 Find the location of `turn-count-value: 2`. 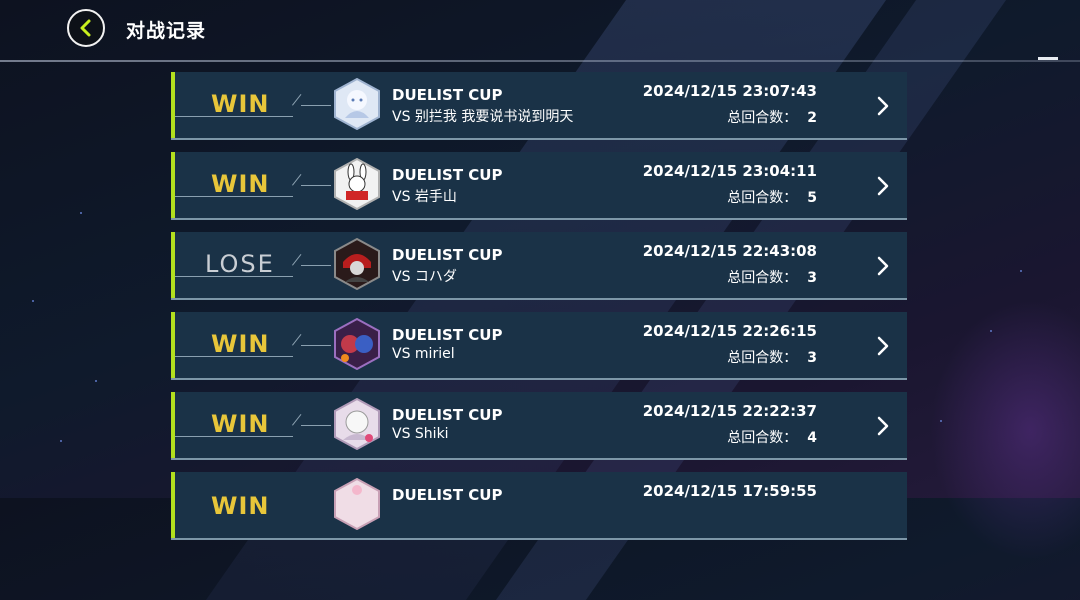

turn-count-value: 2 is located at coordinates (812, 118).